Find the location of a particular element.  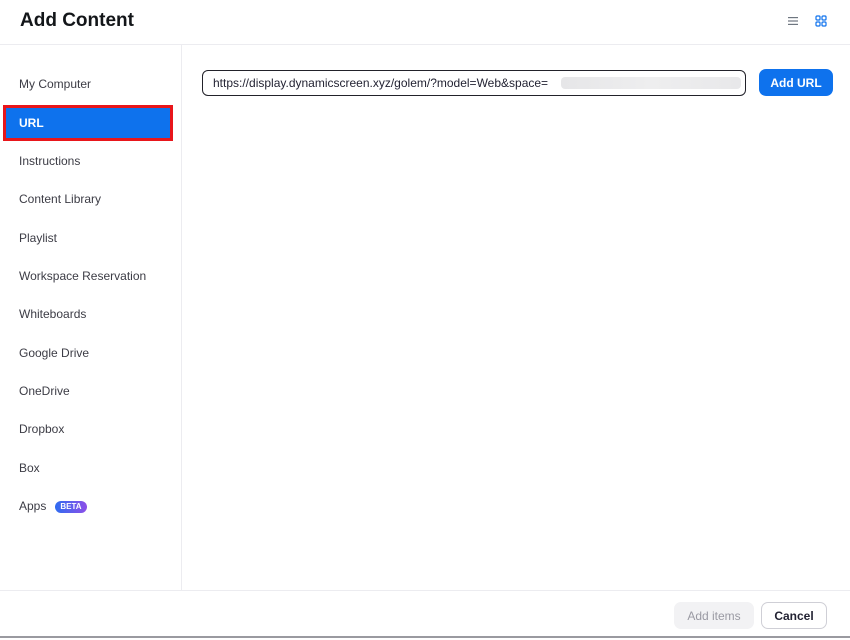

grid-view-icon is located at coordinates (821, 21).